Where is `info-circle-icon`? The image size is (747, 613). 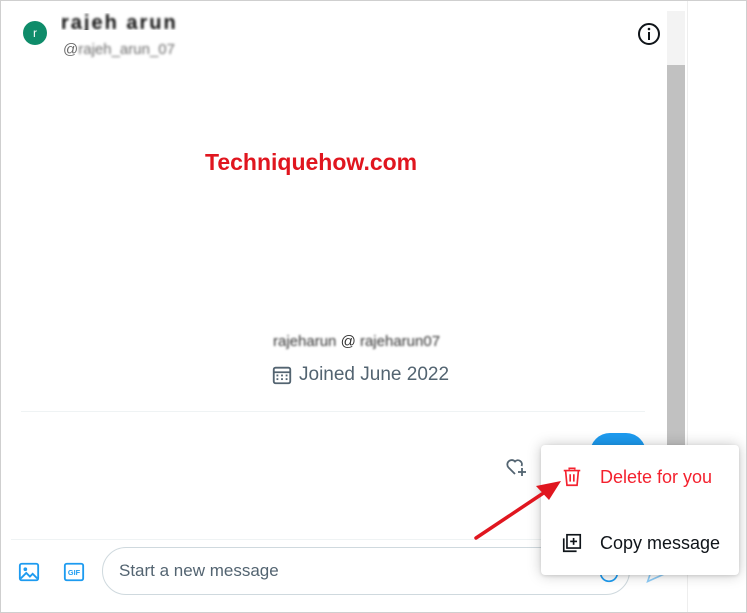 info-circle-icon is located at coordinates (649, 34).